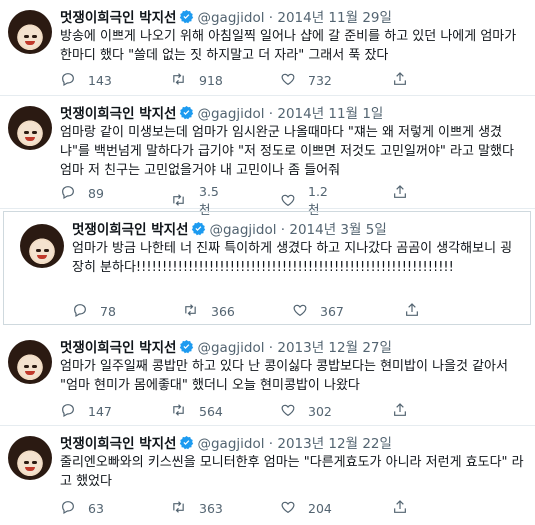  I want to click on tweet-header: 멋쟁이희극인 박지선 @gagjidol · 2013년 12월 27일, so click(226, 349).